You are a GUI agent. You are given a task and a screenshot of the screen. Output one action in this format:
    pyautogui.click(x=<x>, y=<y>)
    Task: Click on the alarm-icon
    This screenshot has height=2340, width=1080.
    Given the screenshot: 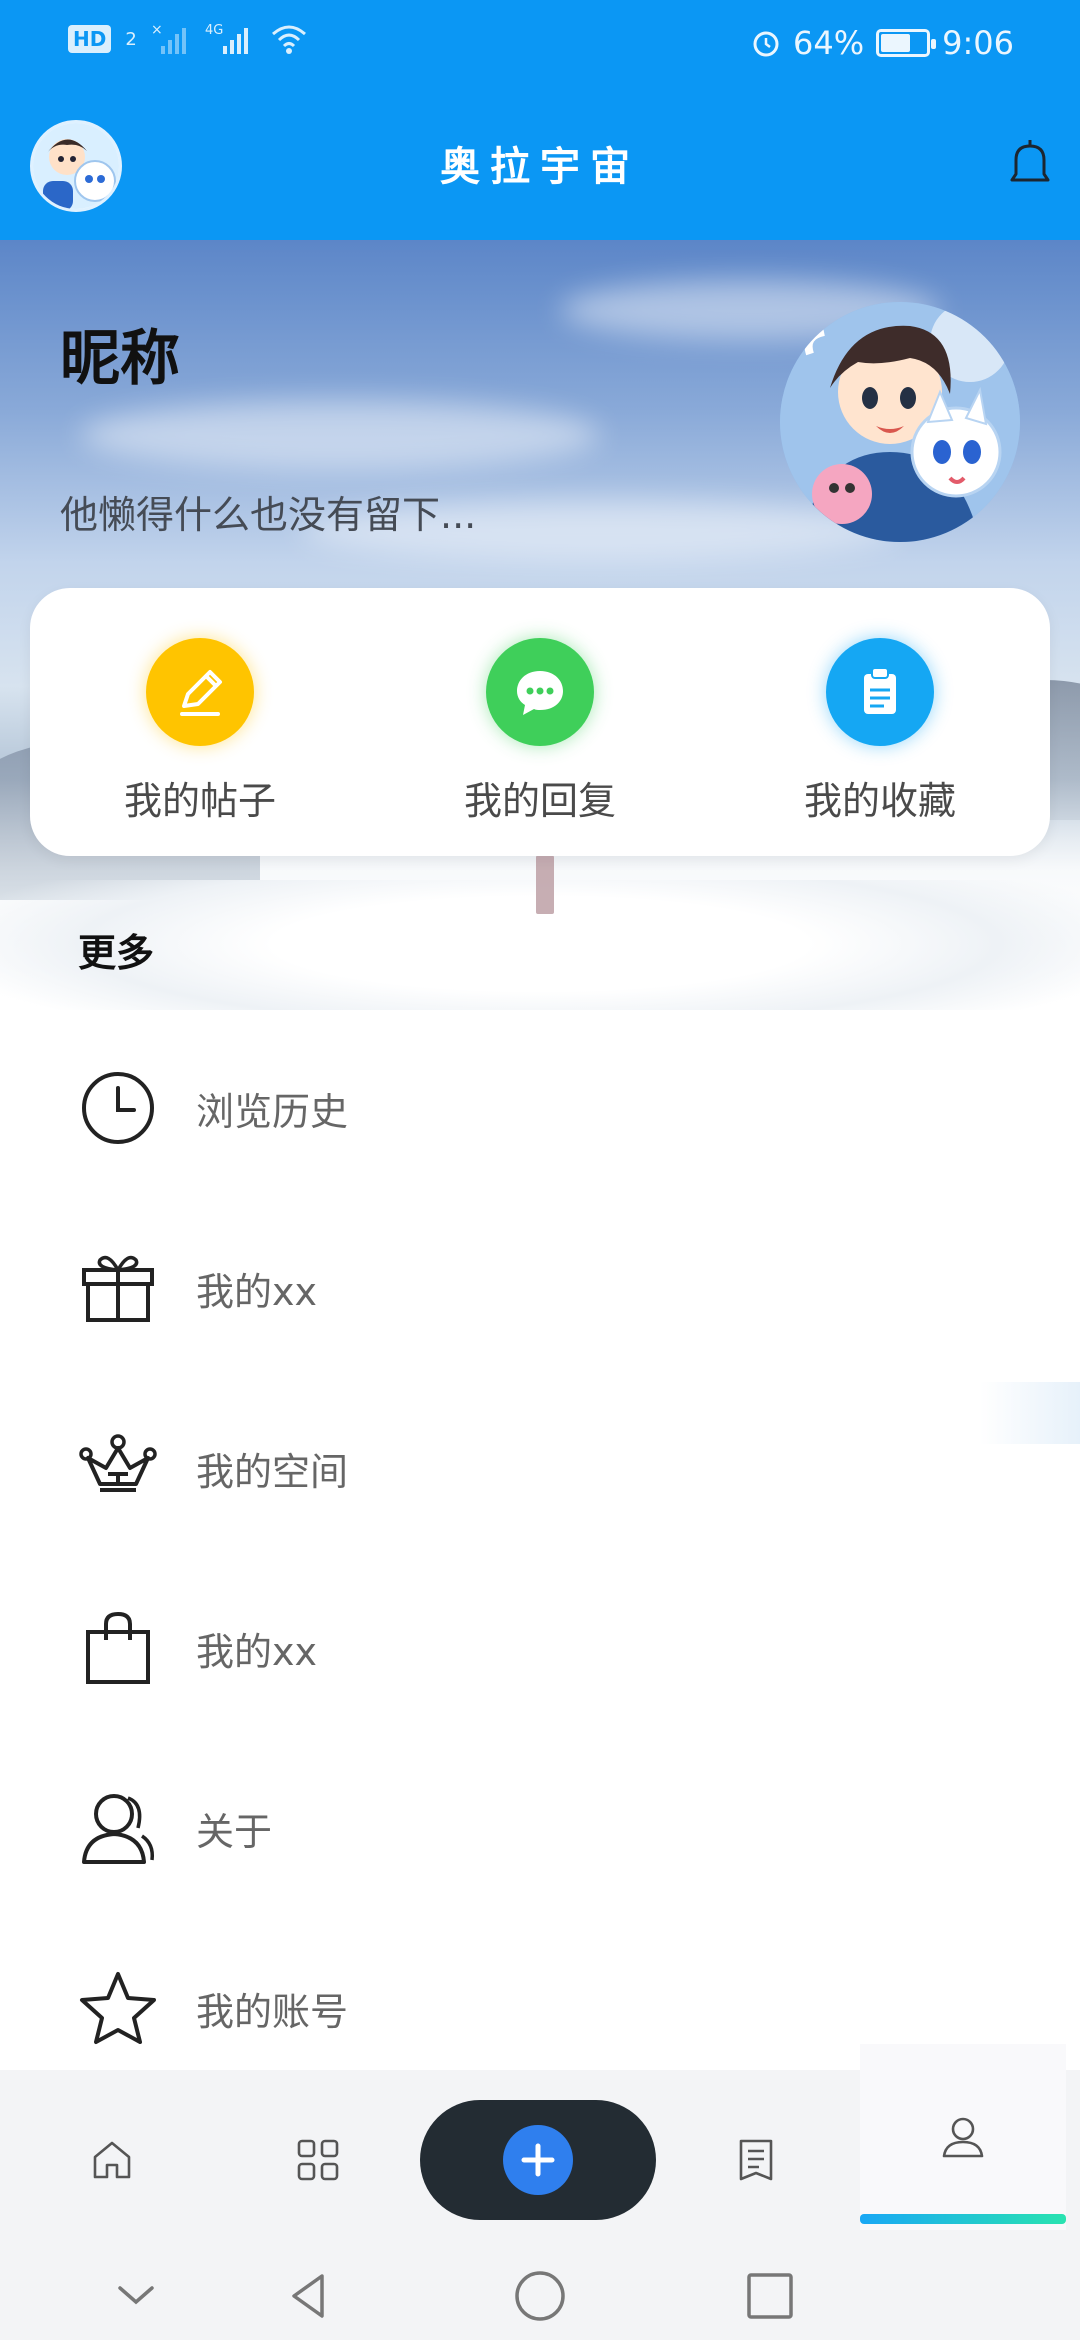 What is the action you would take?
    pyautogui.click(x=766, y=44)
    